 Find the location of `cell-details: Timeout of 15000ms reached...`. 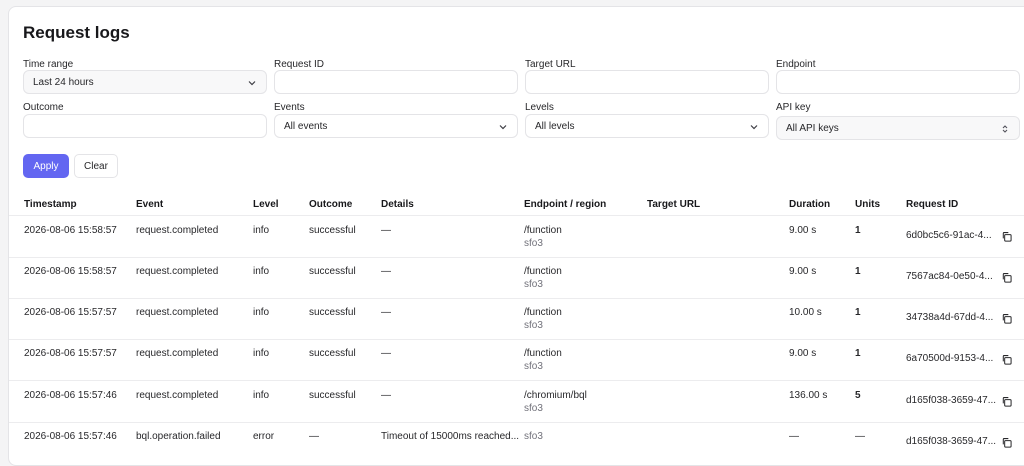

cell-details: Timeout of 15000ms reached... is located at coordinates (450, 436).